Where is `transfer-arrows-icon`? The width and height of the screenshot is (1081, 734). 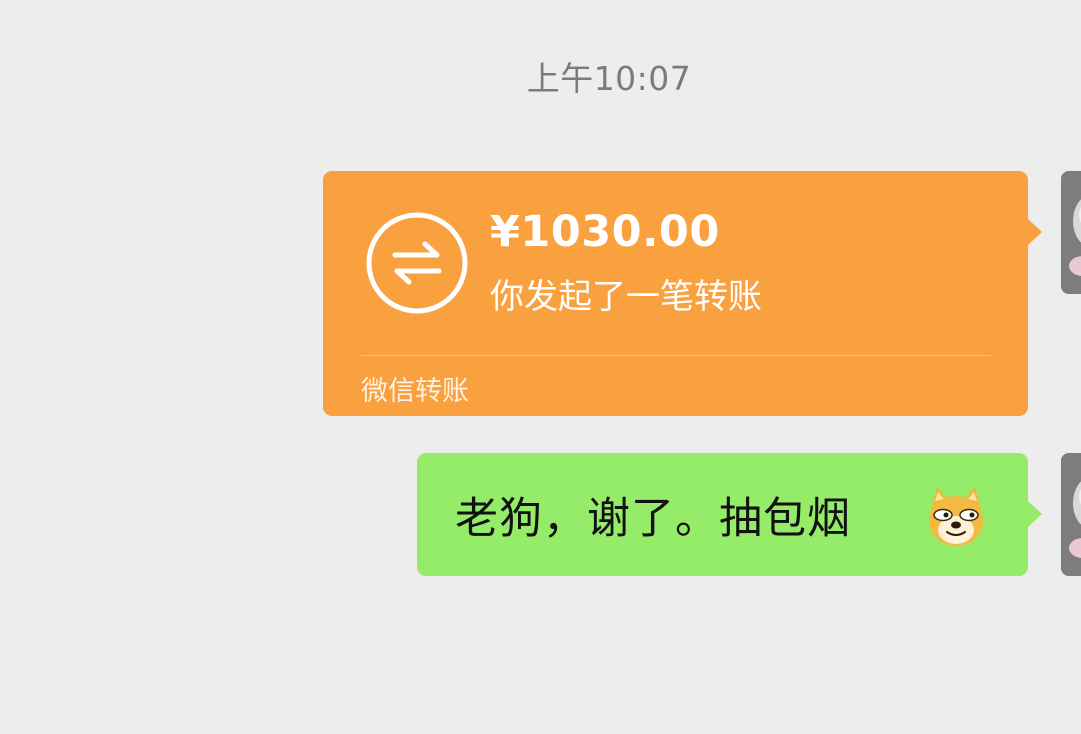
transfer-arrows-icon is located at coordinates (417, 263).